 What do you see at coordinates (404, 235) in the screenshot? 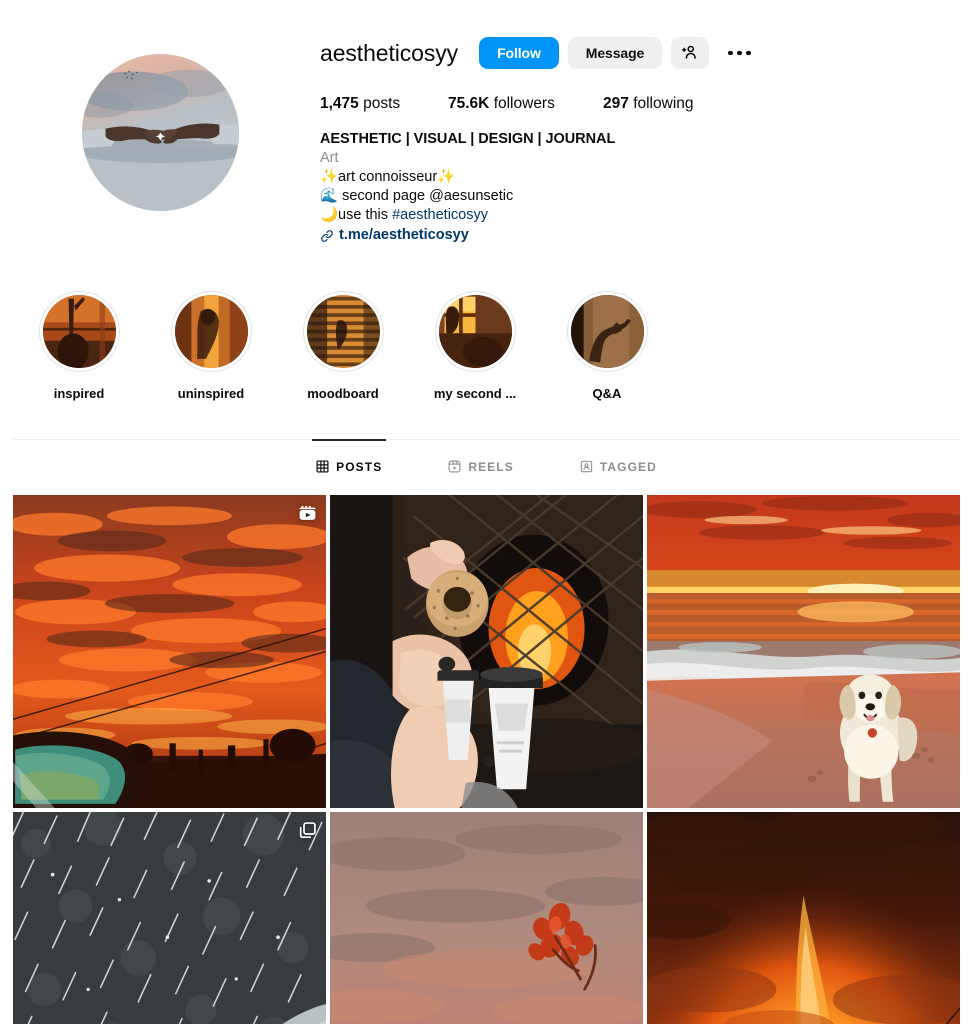
I see `bio-external-link: t.me/aestheticosyy` at bounding box center [404, 235].